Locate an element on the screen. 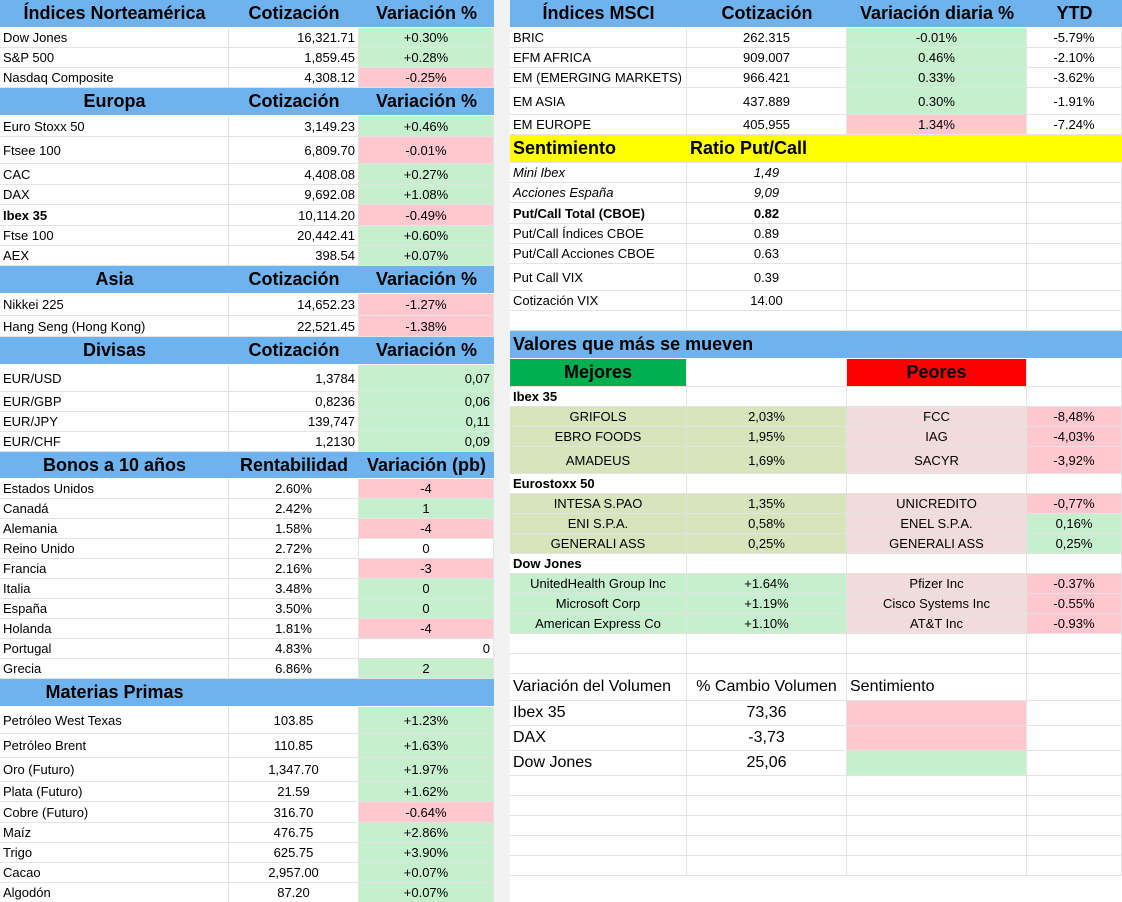 Image resolution: width=1122 pixels, height=902 pixels. north-header-value: Cotización is located at coordinates (294, 13).